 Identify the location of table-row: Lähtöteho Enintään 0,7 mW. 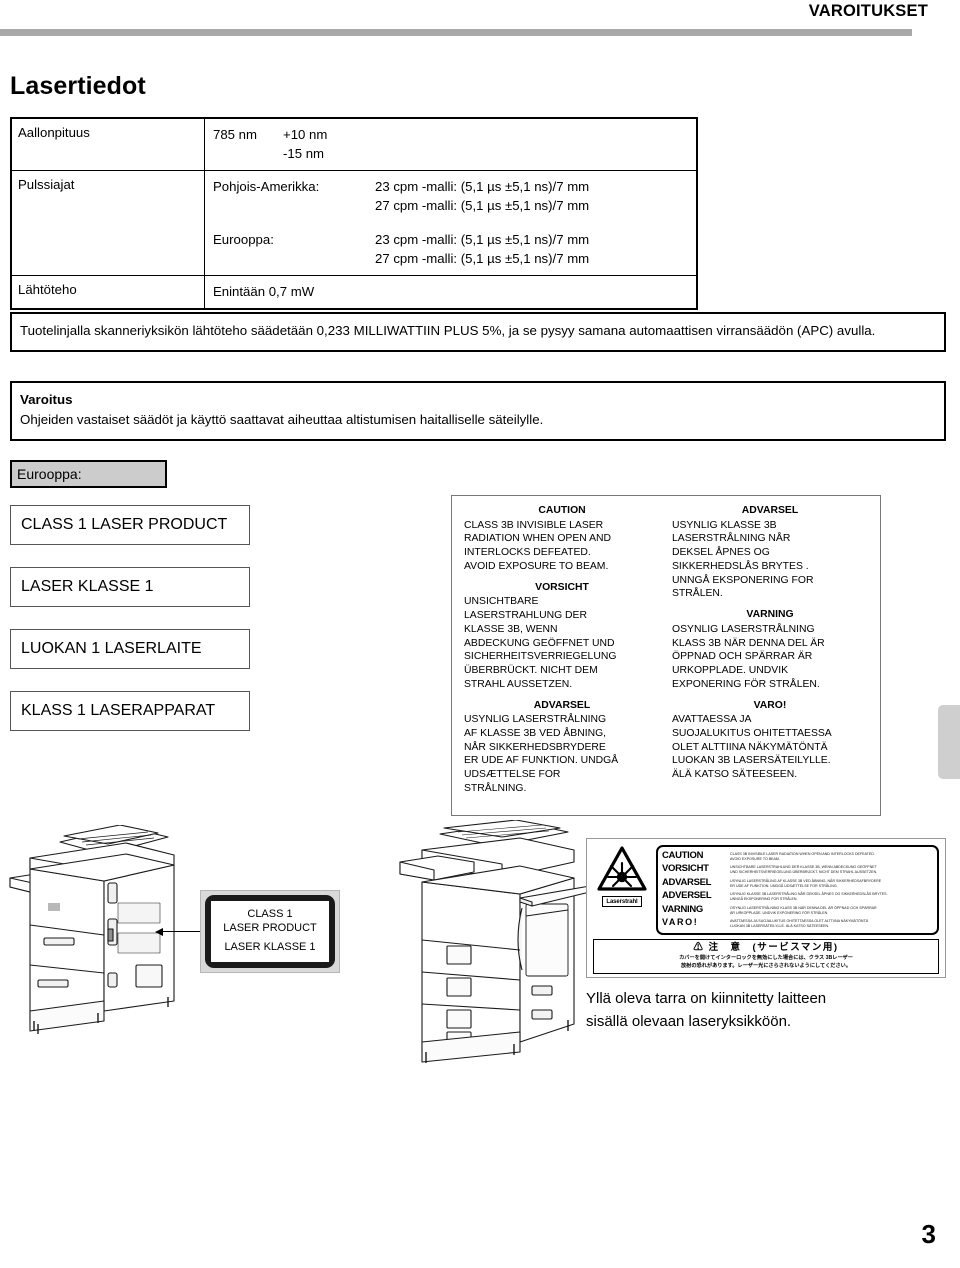
(354, 292).